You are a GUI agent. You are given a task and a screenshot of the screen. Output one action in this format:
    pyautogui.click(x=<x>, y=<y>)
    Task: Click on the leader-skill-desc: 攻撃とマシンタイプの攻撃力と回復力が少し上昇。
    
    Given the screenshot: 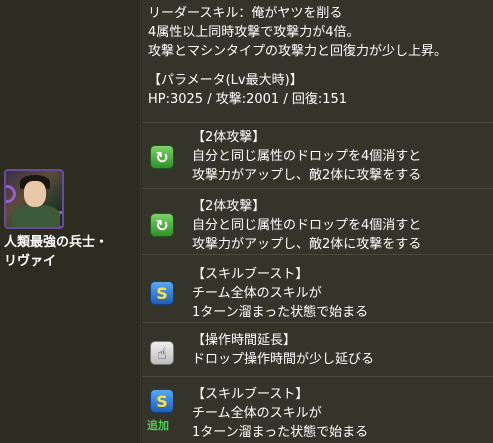 What is the action you would take?
    pyautogui.click(x=298, y=51)
    